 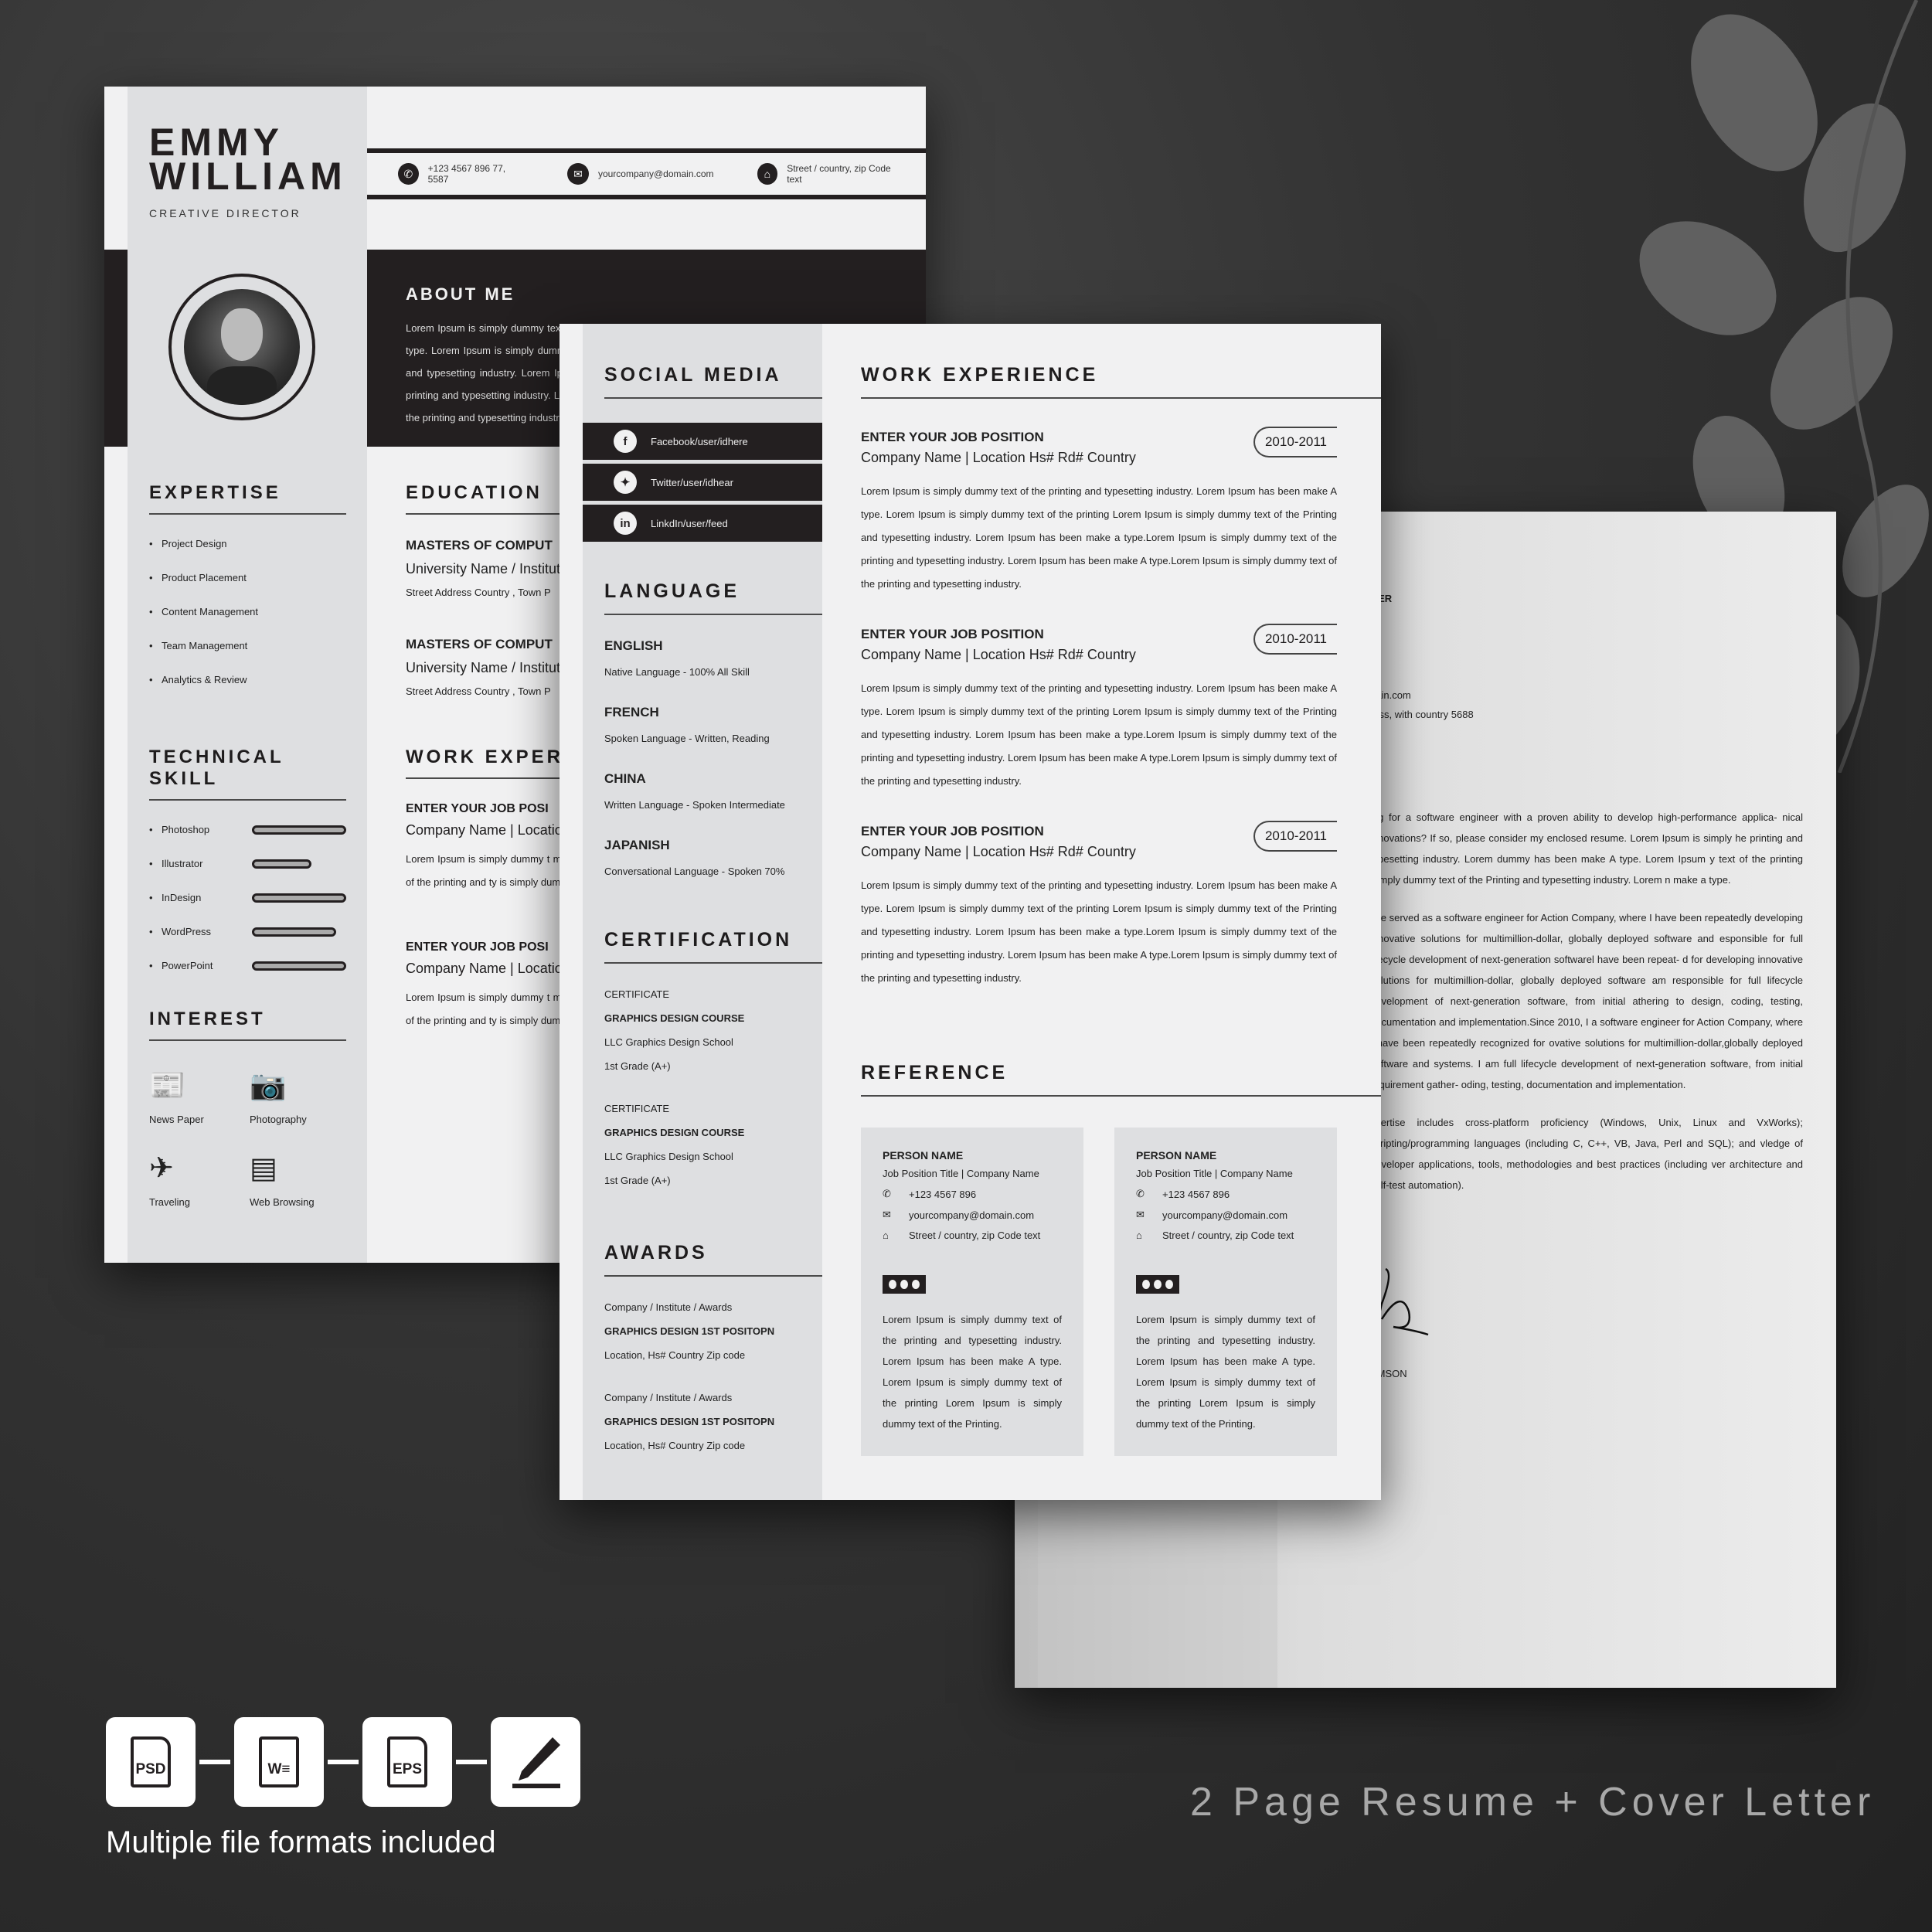 What do you see at coordinates (282, 1202) in the screenshot?
I see `interest-label: Web Browsing` at bounding box center [282, 1202].